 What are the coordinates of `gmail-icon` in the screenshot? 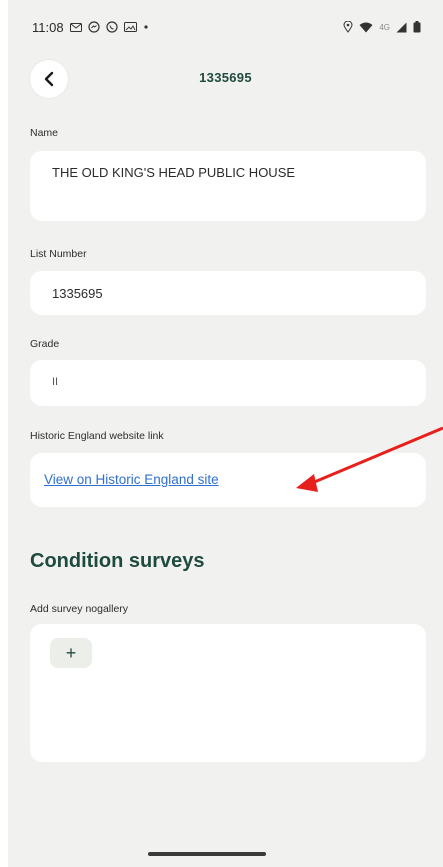 It's located at (75, 27).